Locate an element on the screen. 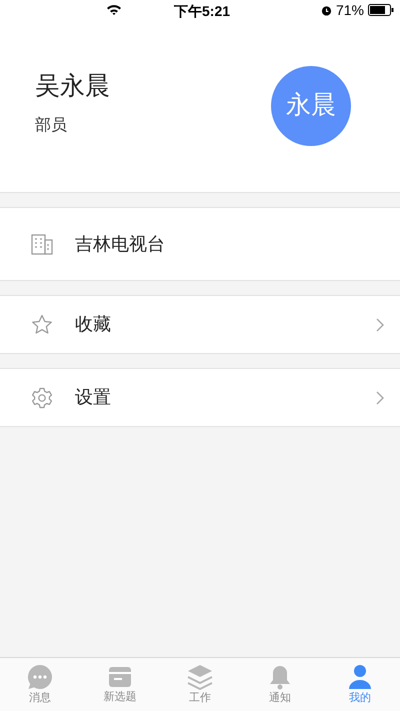  tab-item: 通知 is located at coordinates (280, 684).